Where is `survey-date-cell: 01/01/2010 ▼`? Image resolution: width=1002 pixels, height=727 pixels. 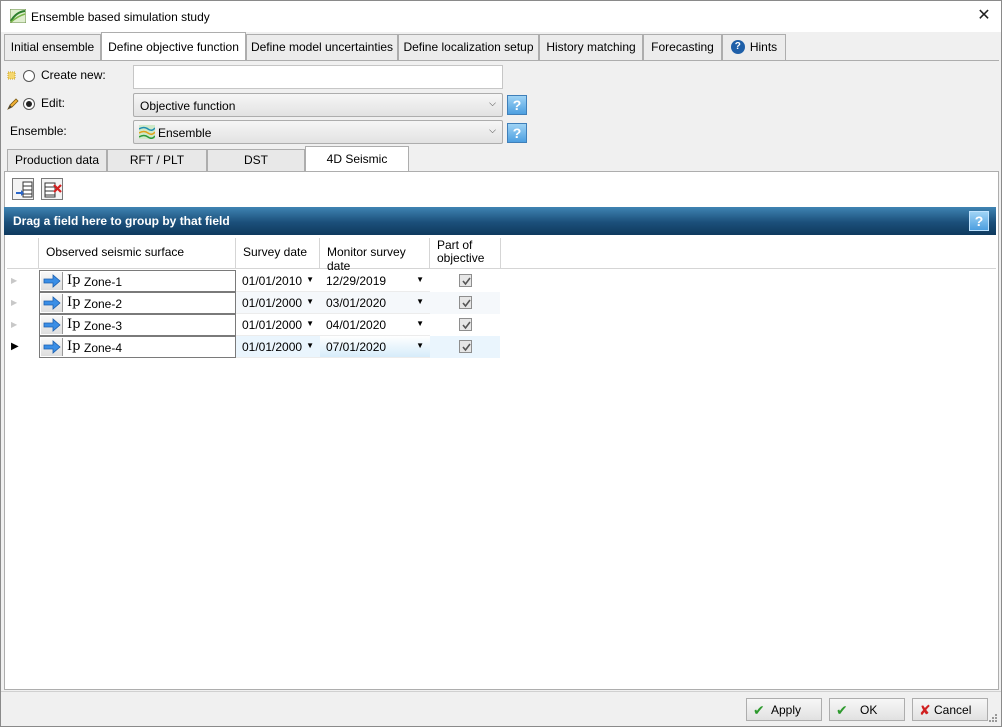 survey-date-cell: 01/01/2010 ▼ is located at coordinates (278, 281).